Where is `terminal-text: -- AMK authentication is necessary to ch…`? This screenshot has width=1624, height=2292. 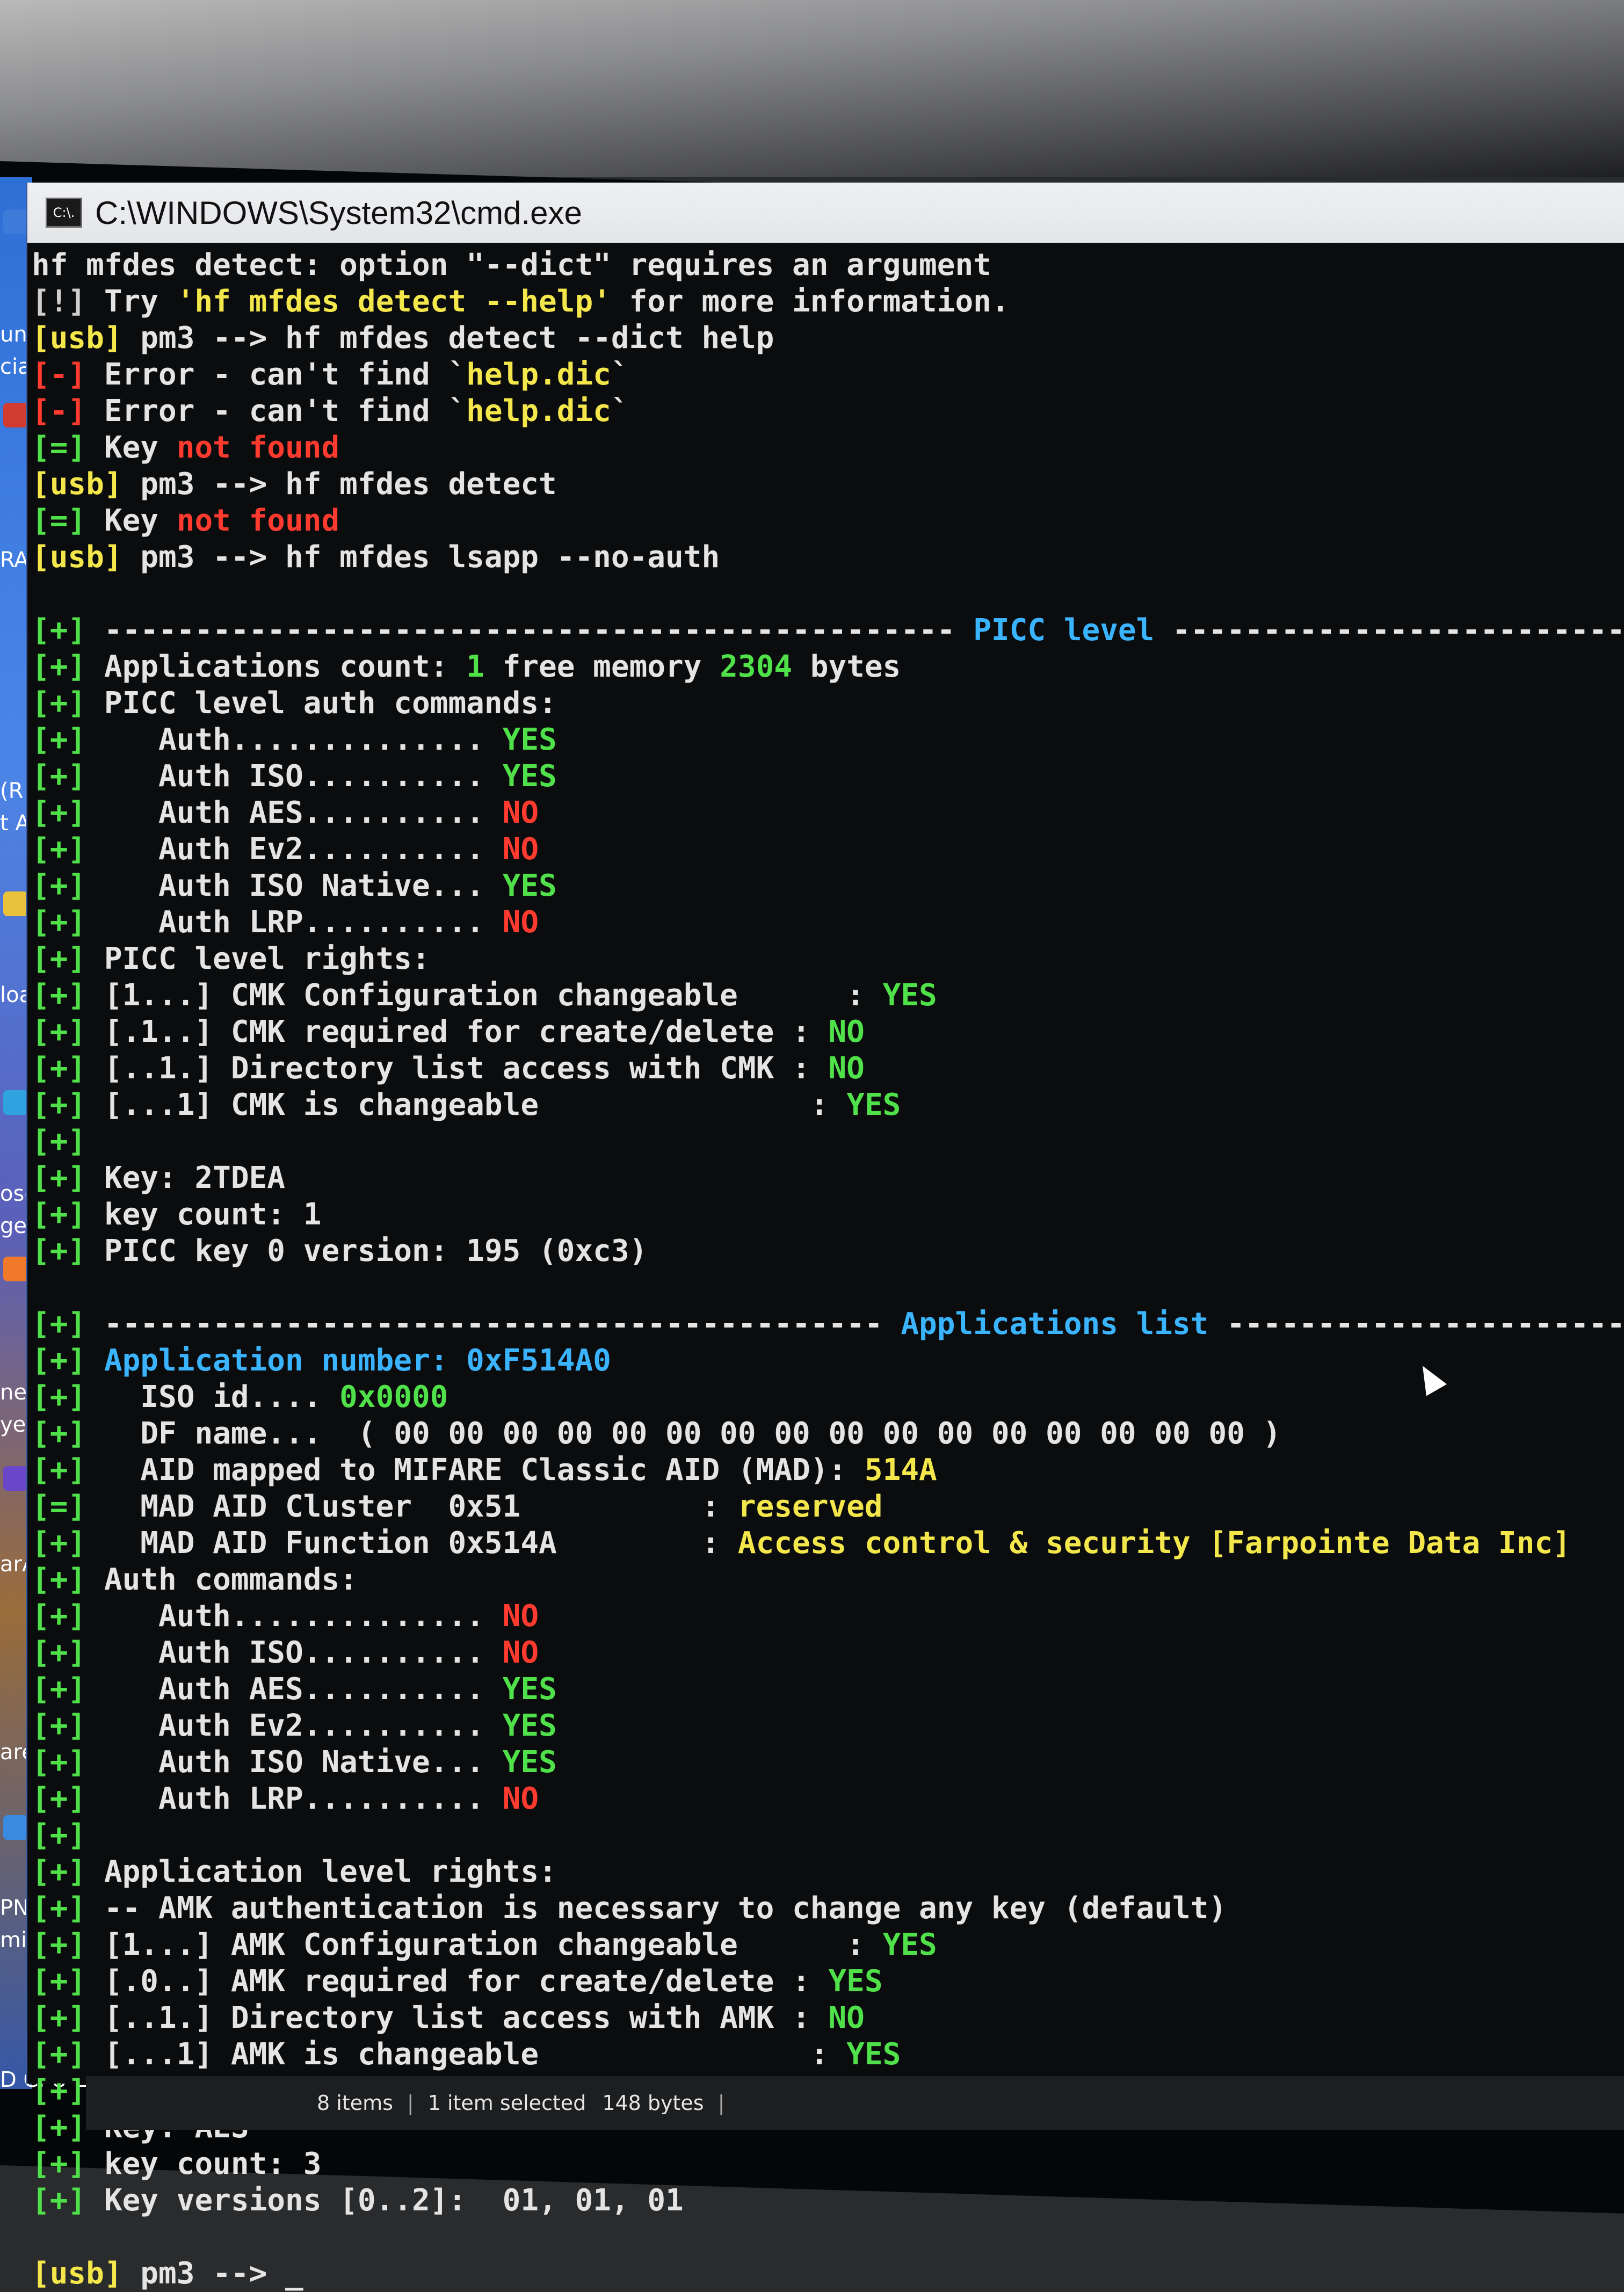
terminal-text: -- AMK authentication is necessary to ch… is located at coordinates (656, 1908).